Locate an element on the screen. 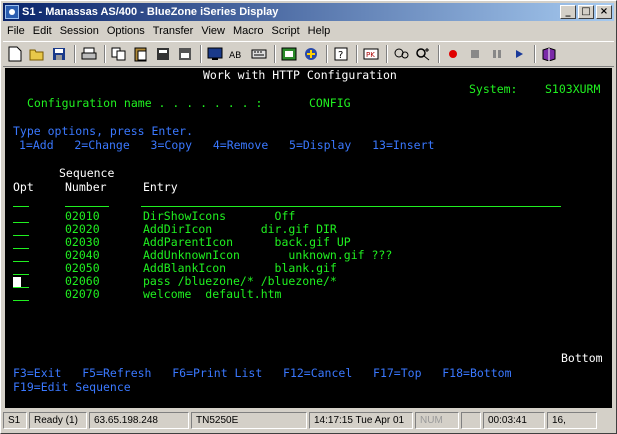  copy-icon is located at coordinates (119, 54).